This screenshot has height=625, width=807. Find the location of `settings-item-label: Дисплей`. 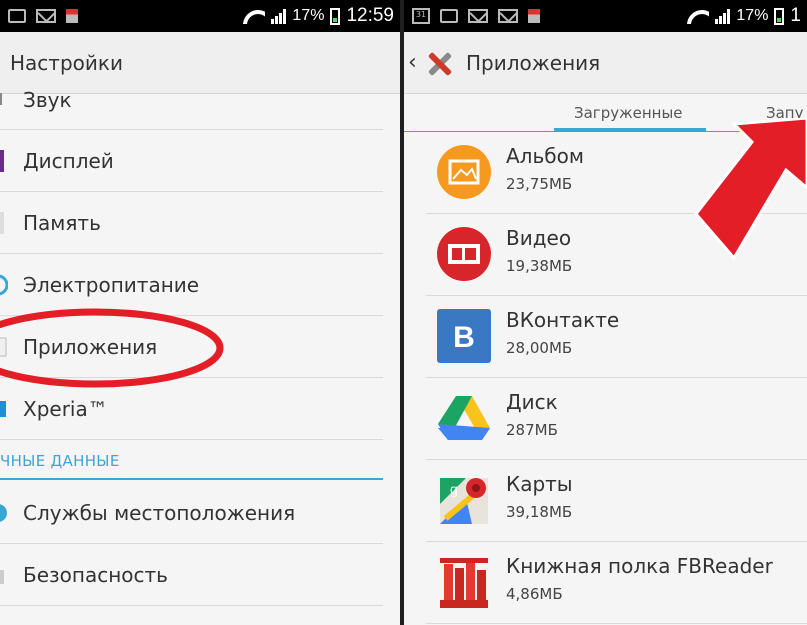

settings-item-label: Дисплей is located at coordinates (68, 160).